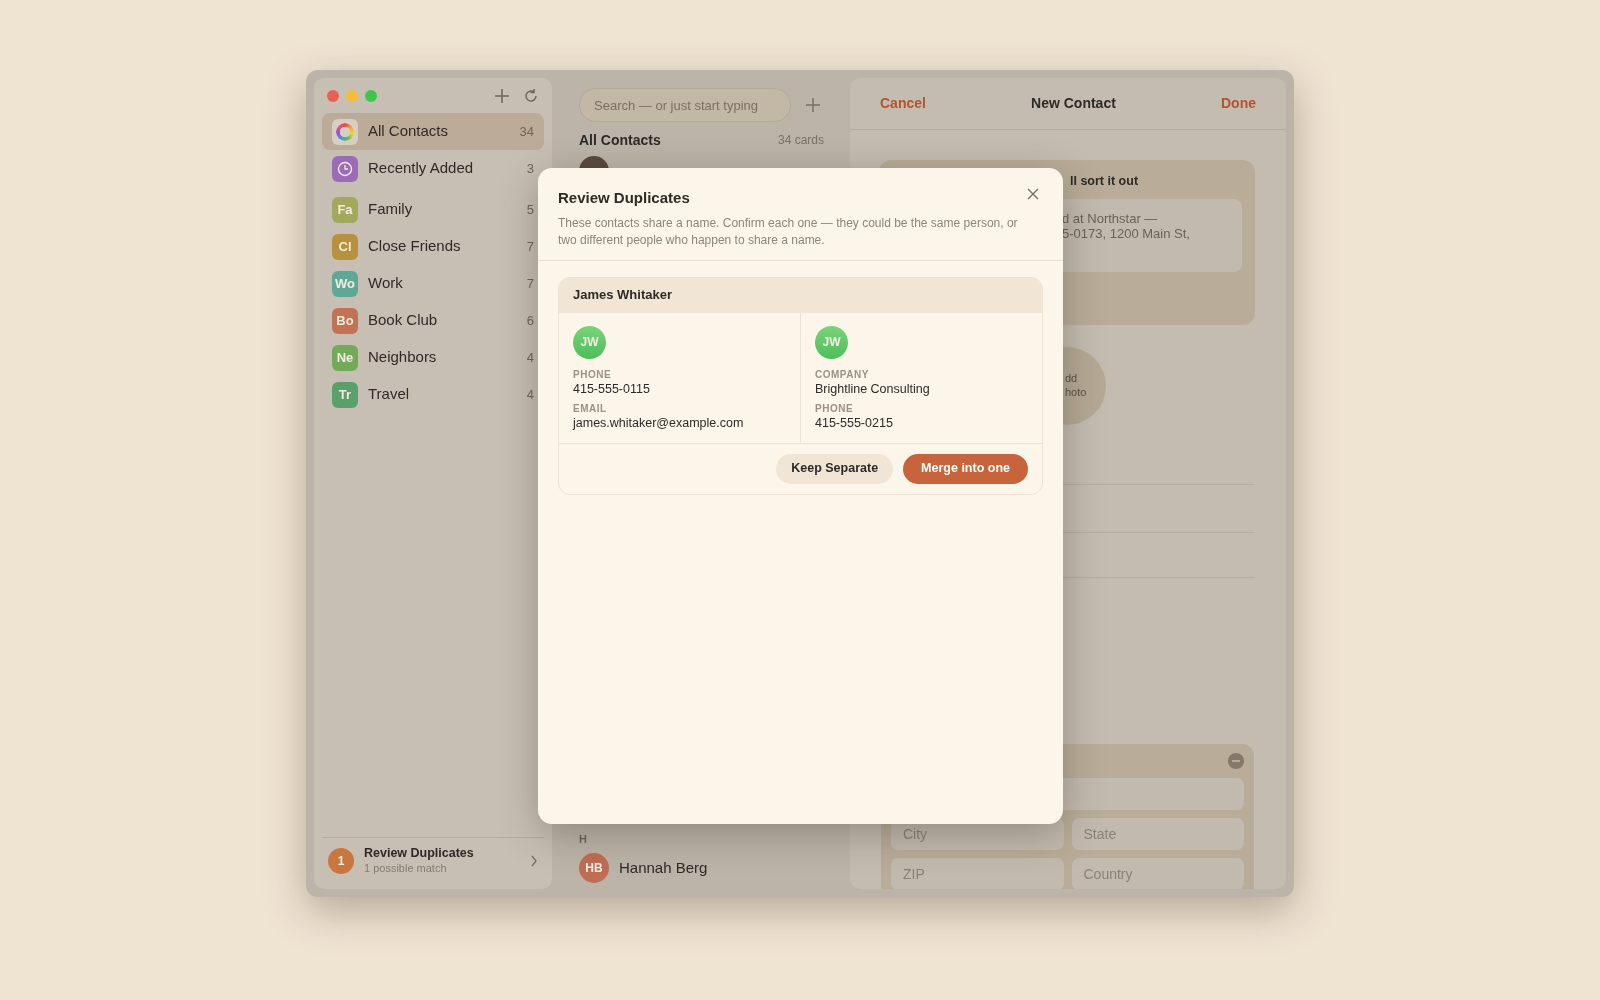  I want to click on group-initials-badge: Tr, so click(345, 394).